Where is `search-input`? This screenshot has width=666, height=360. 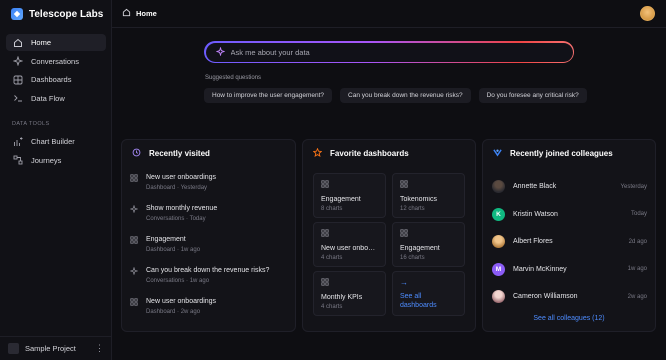 search-input is located at coordinates (401, 52).